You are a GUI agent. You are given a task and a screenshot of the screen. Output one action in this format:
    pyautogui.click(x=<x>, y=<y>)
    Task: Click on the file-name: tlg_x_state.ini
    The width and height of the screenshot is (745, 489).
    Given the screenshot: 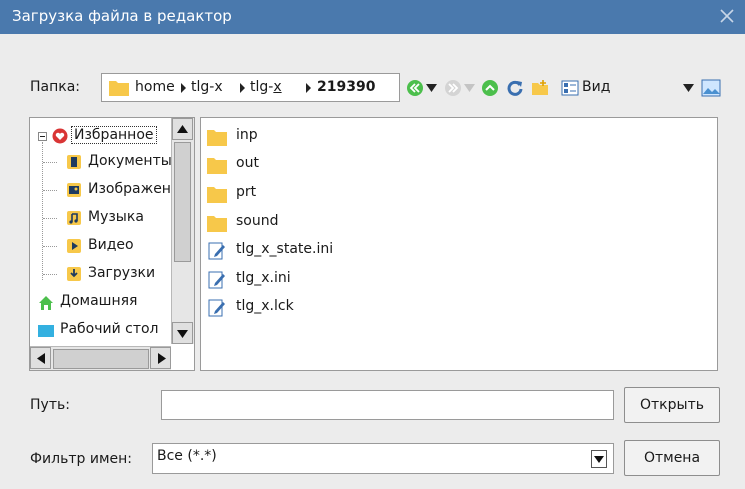 What is the action you would take?
    pyautogui.click(x=285, y=249)
    